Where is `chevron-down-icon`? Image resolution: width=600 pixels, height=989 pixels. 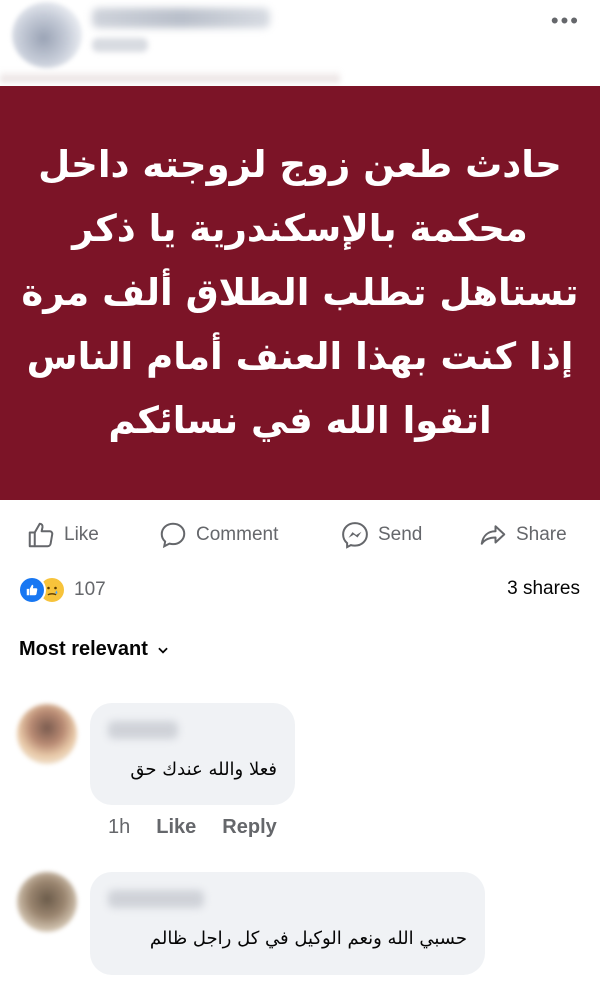
chevron-down-icon is located at coordinates (163, 650).